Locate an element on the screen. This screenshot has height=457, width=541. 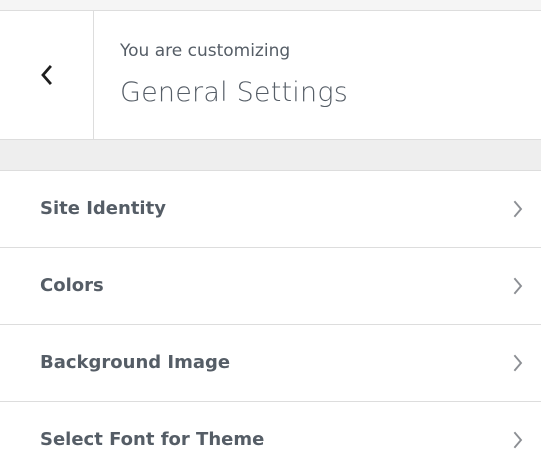
section-gap is located at coordinates (270, 155).